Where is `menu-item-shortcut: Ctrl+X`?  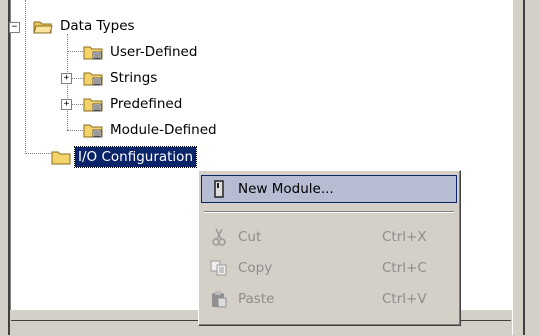 menu-item-shortcut: Ctrl+X is located at coordinates (404, 237).